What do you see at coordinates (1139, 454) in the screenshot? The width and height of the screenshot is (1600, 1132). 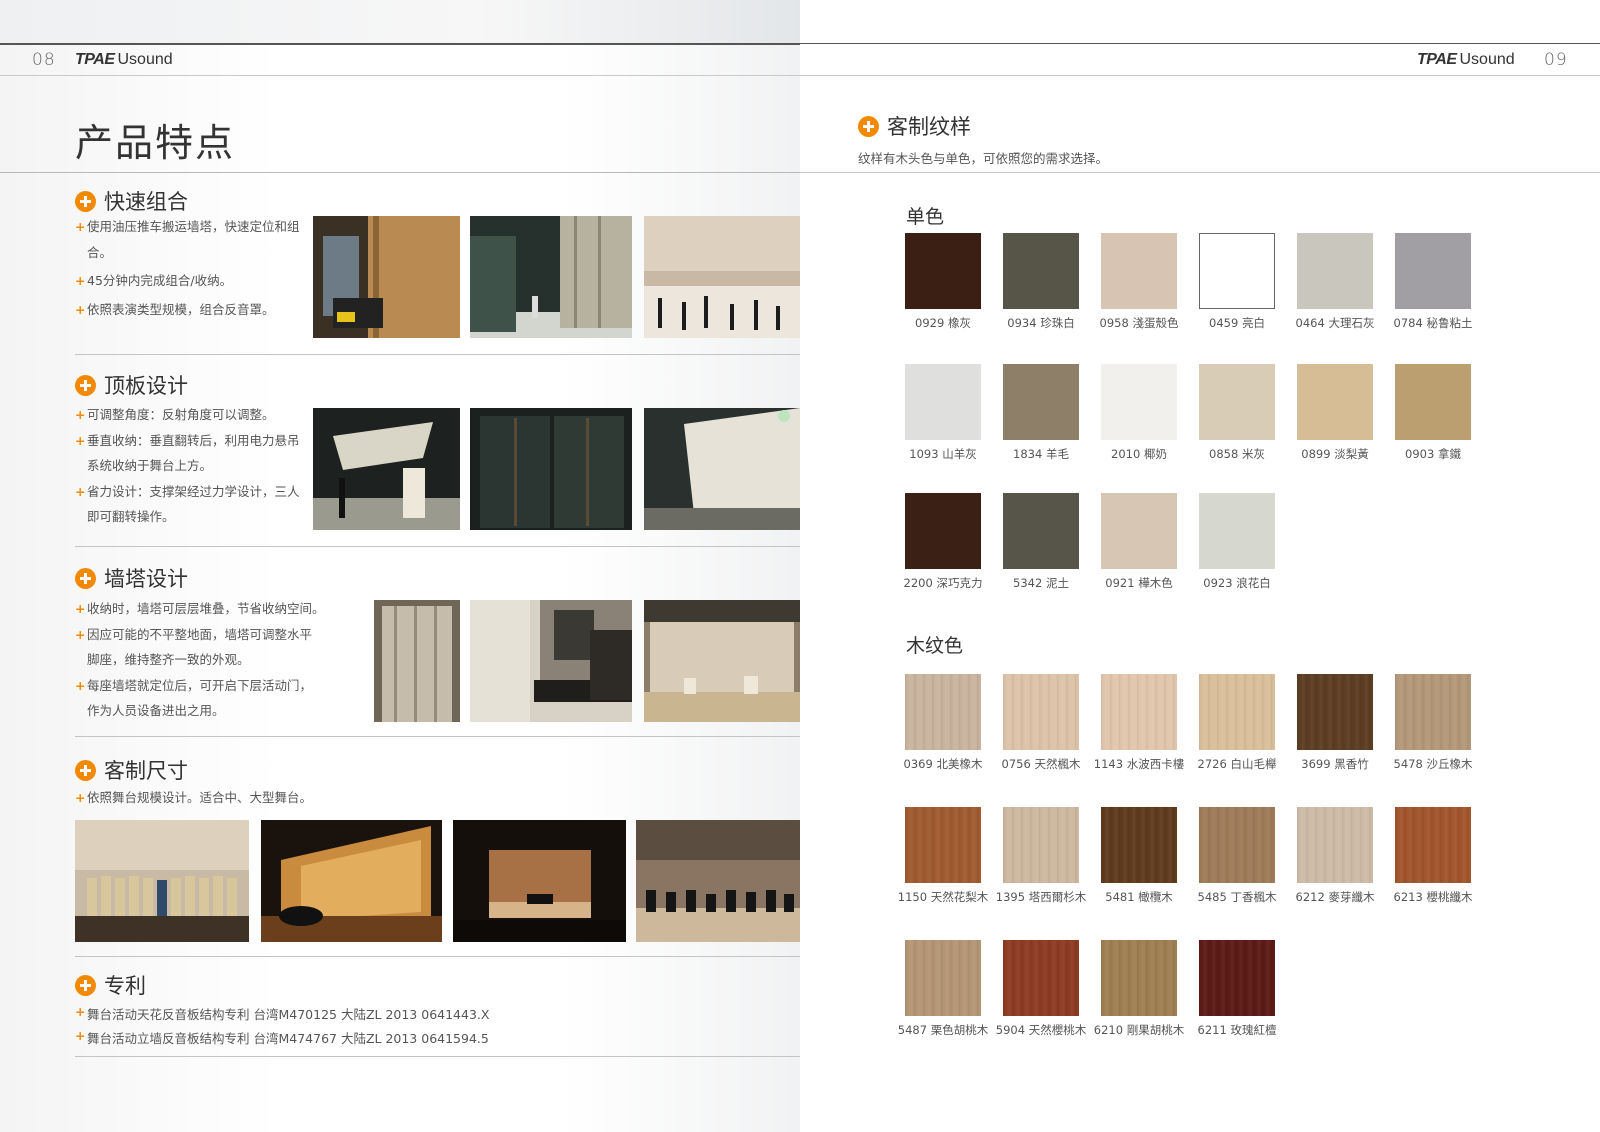 I see `swatch-label: 2010 椰奶` at bounding box center [1139, 454].